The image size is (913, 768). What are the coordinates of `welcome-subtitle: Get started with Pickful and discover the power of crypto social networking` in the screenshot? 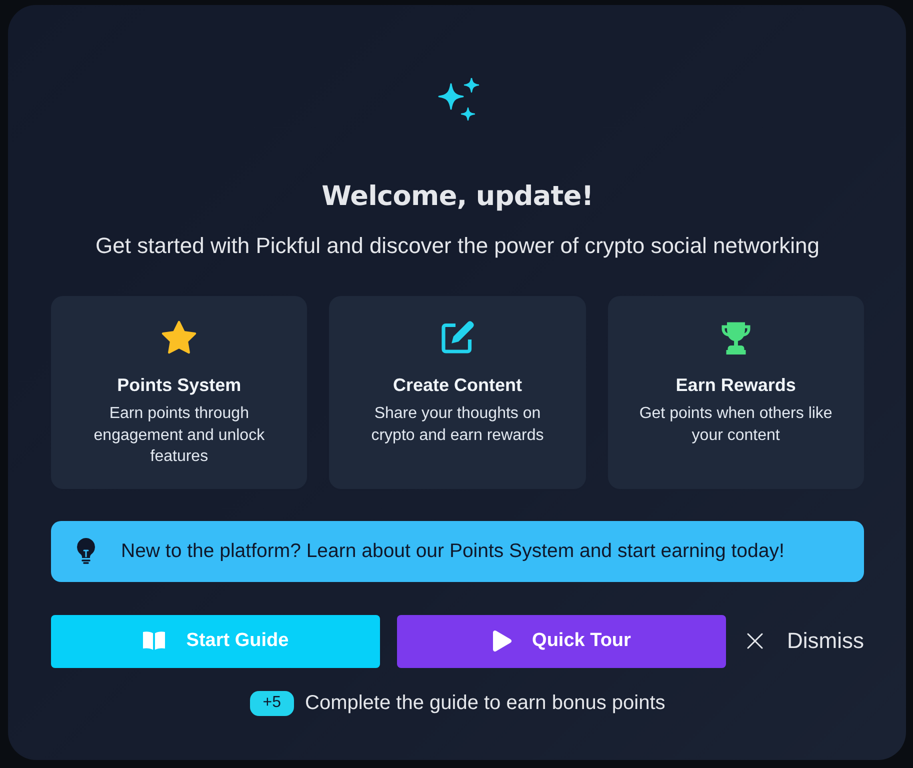 It's located at (458, 246).